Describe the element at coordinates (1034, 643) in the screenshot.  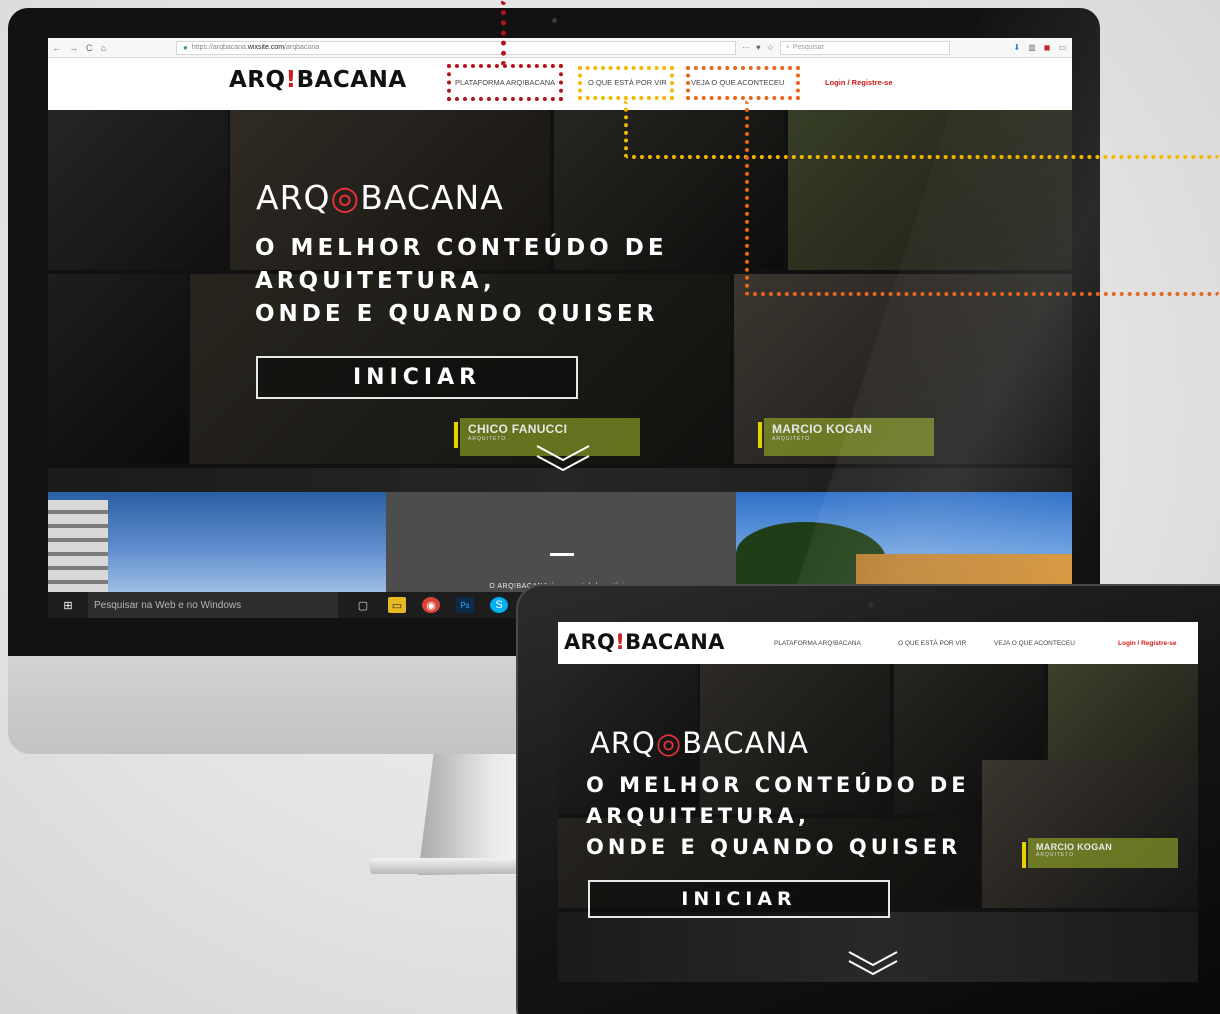
I see `tablet-nav-veja-o-que-aconteceu: VEJA O QUE ACONTECEU` at that location.